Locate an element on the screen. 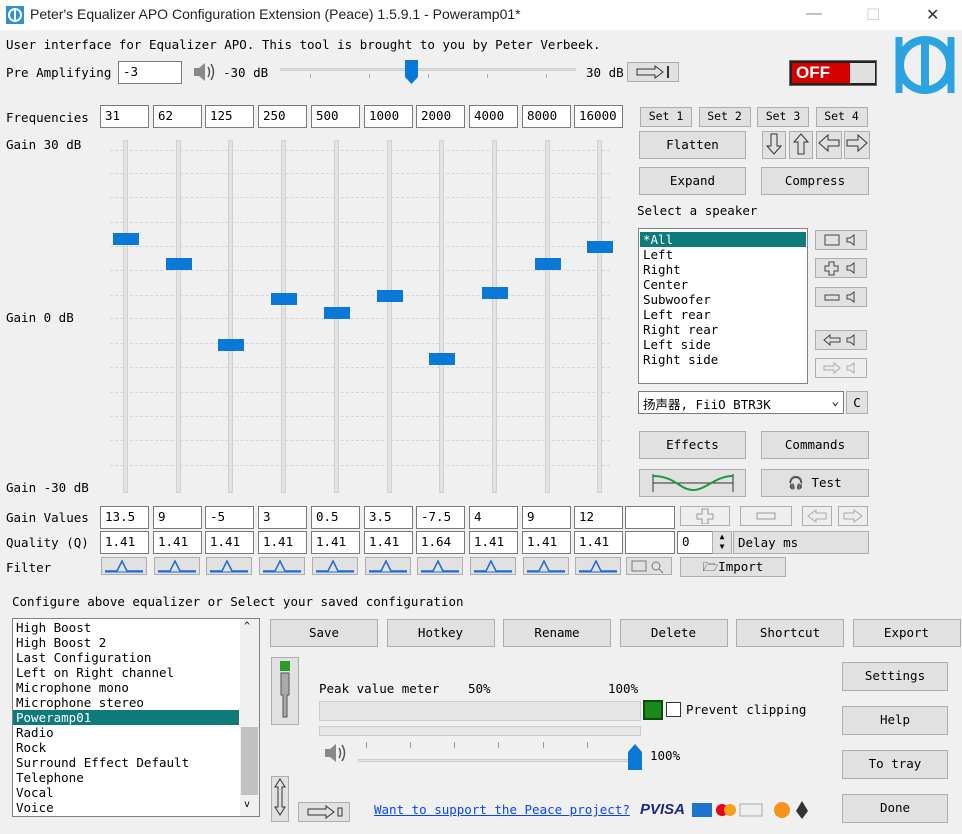  effects-button: Effects is located at coordinates (692, 445).